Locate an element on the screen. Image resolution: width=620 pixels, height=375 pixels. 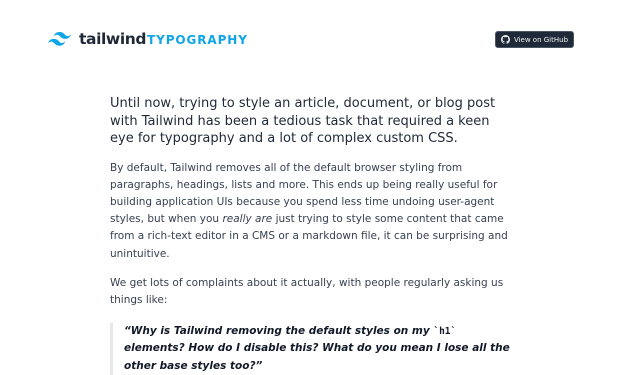
view-on-github-button: View on GitHub is located at coordinates (534, 39).